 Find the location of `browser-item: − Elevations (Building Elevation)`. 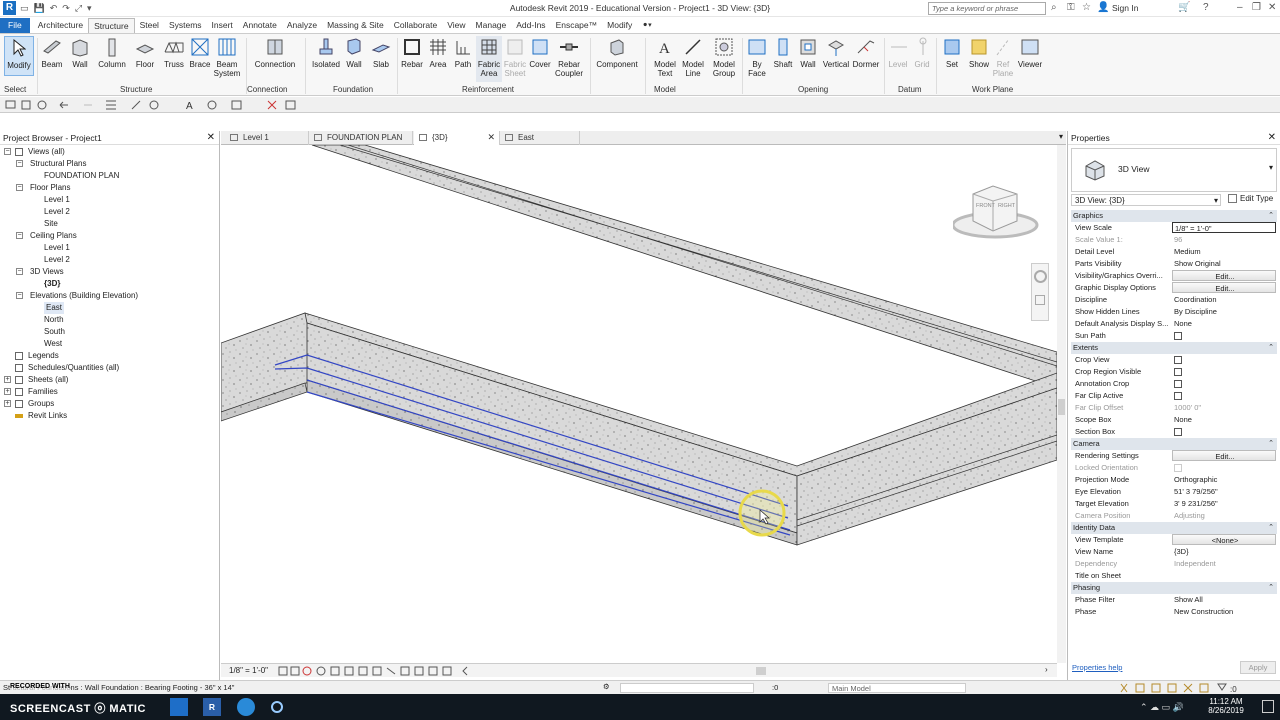

browser-item: − Elevations (Building Elevation) is located at coordinates (109, 296).